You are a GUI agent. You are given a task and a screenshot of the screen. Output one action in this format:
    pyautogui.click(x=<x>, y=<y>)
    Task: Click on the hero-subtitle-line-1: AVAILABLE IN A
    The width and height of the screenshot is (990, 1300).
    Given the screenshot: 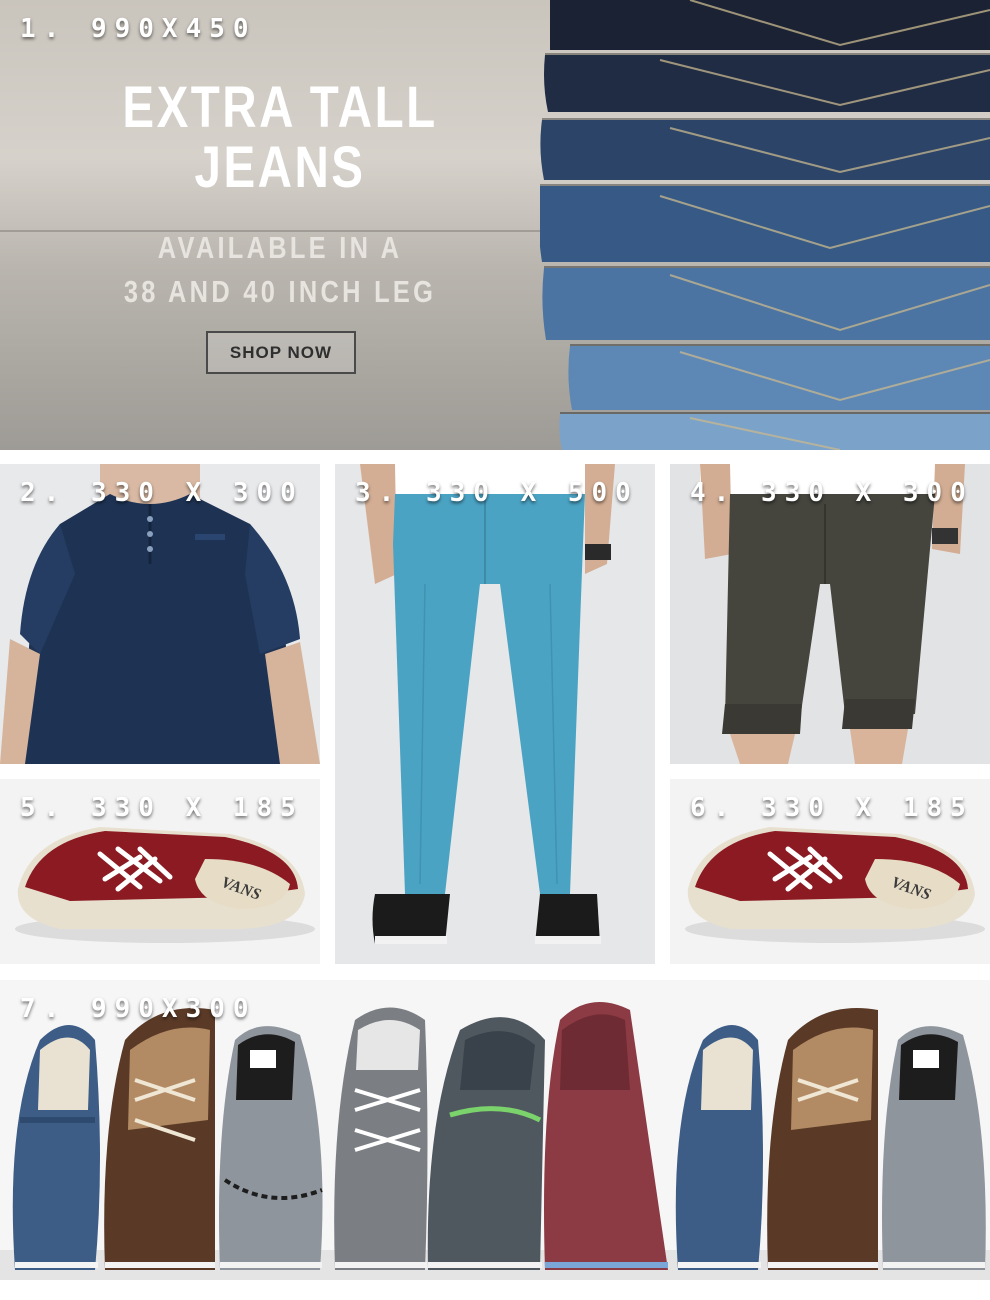 What is the action you would take?
    pyautogui.click(x=280, y=247)
    